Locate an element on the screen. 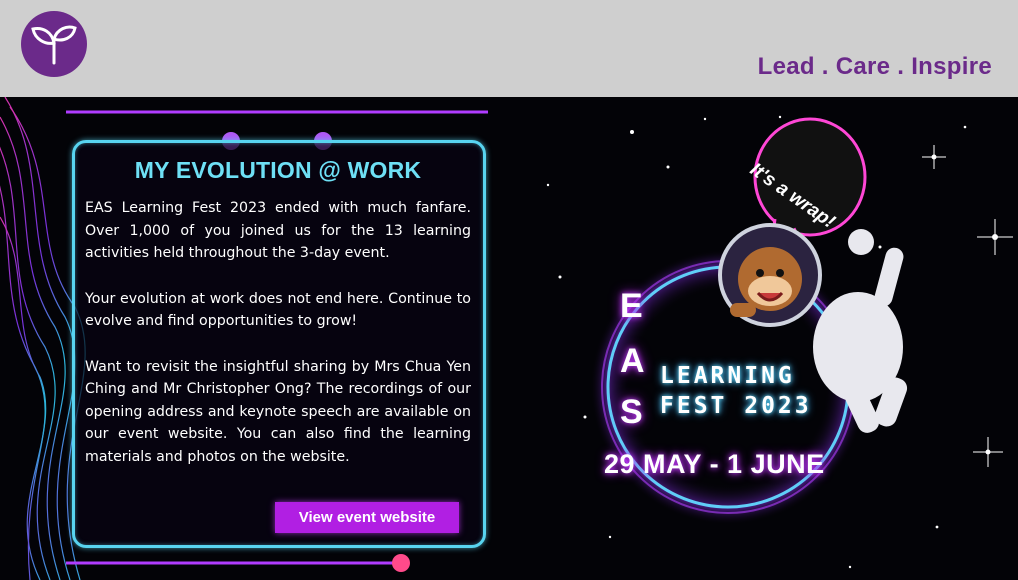 This screenshot has height=580, width=1018. sprout-icon is located at coordinates (54, 45).